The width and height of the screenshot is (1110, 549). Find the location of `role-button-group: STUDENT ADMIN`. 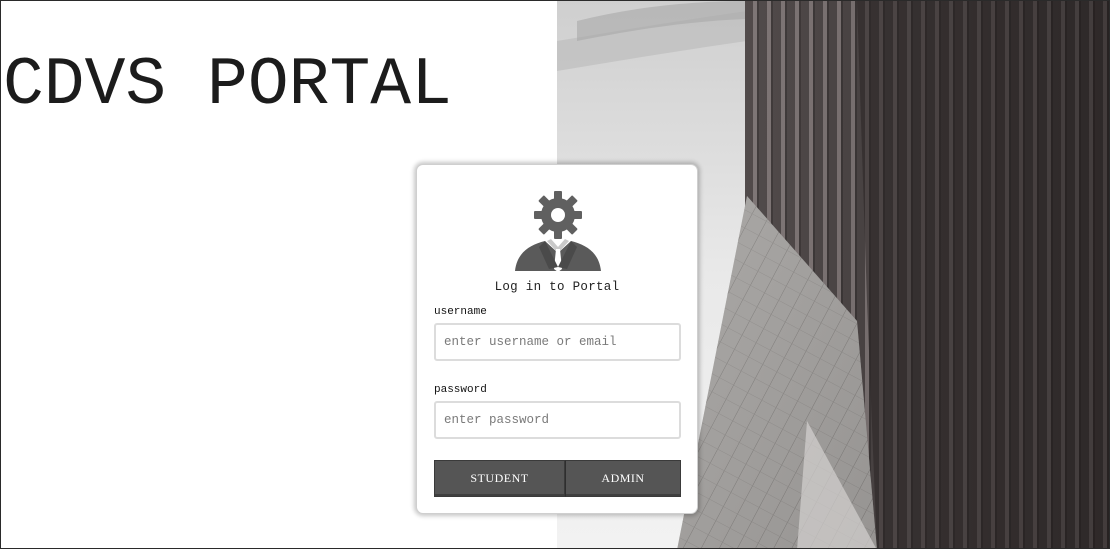

role-button-group: STUDENT ADMIN is located at coordinates (557, 478).